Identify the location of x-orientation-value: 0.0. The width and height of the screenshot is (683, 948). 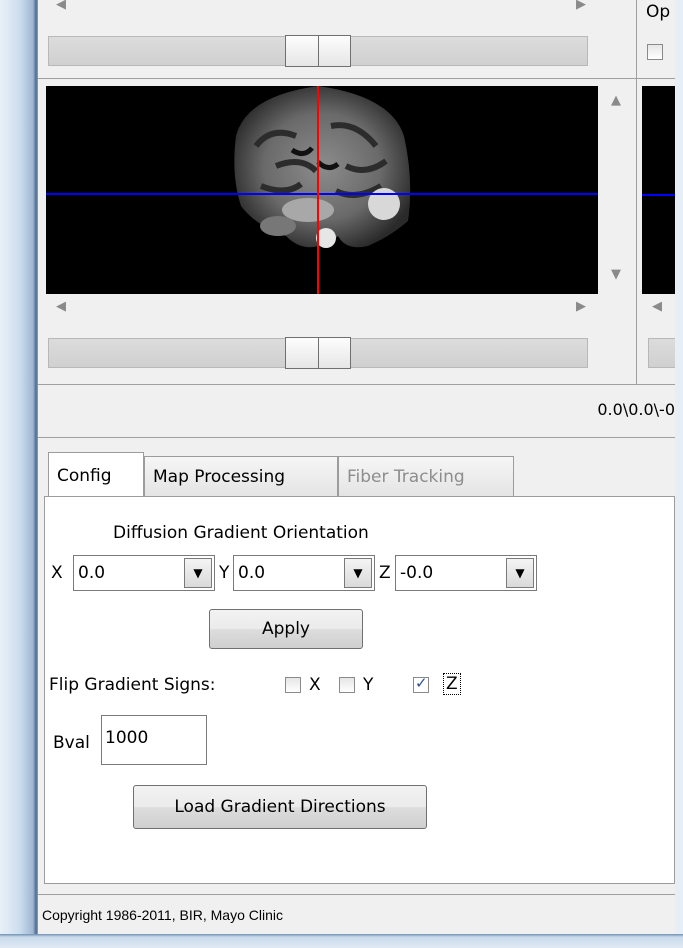
(92, 573).